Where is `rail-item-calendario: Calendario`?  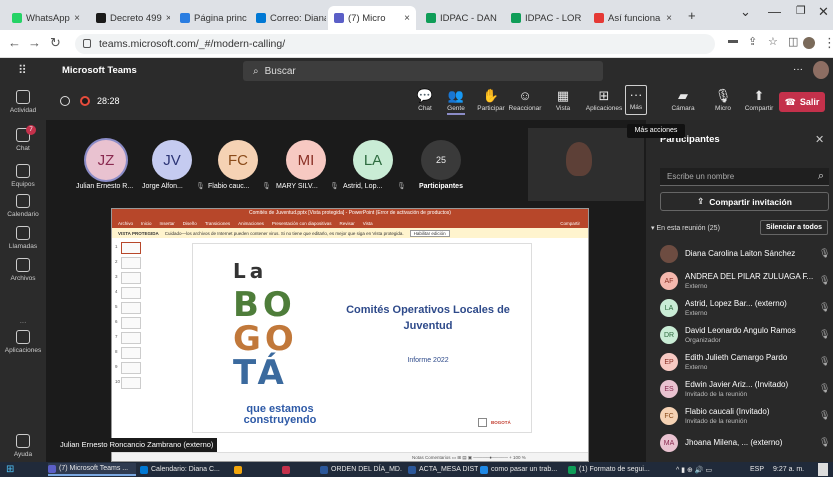 rail-item-calendario: Calendario is located at coordinates (23, 206).